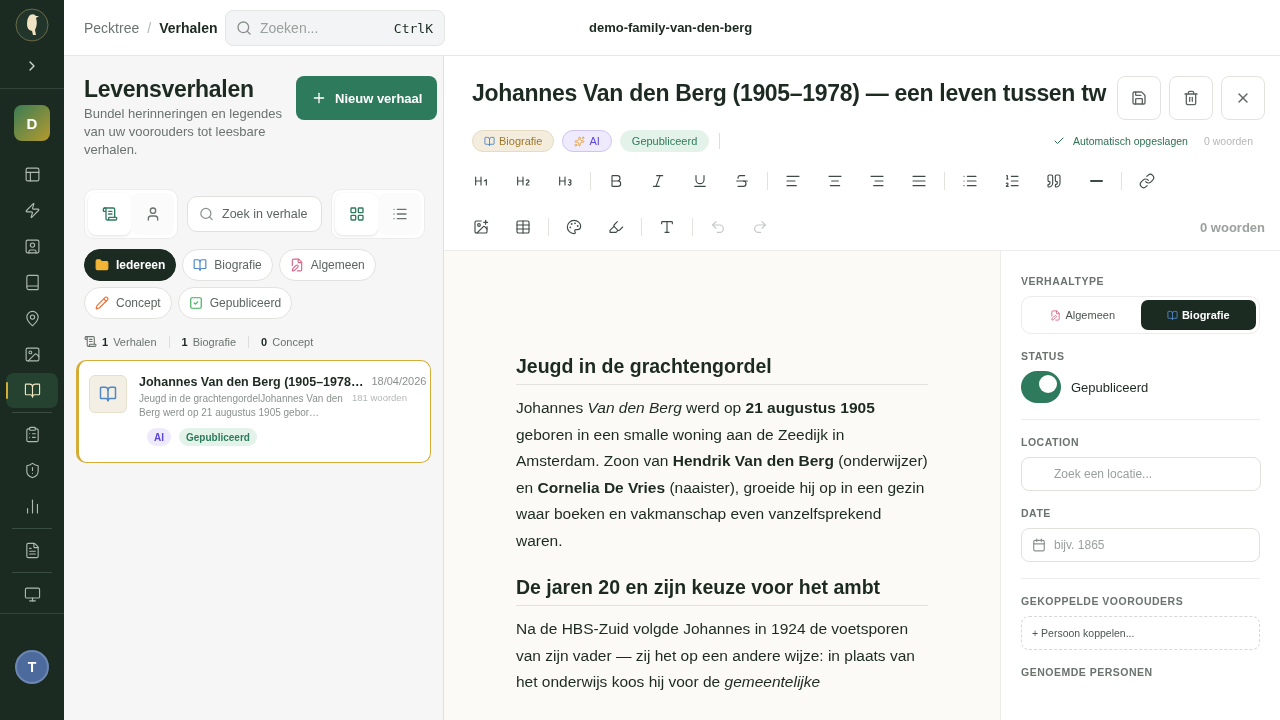  What do you see at coordinates (32, 174) in the screenshot?
I see `layout-icon` at bounding box center [32, 174].